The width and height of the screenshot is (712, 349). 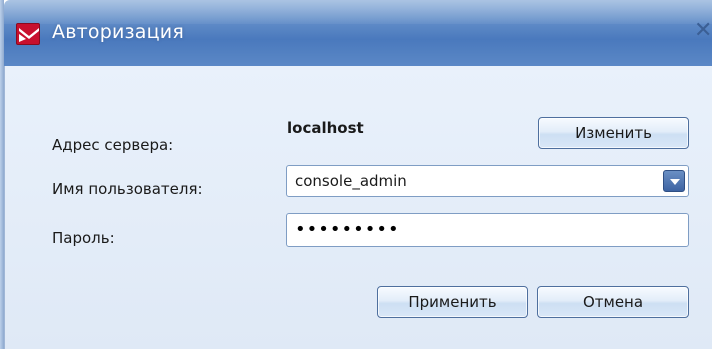 I want to click on dropdown-arrow-icon, so click(x=674, y=181).